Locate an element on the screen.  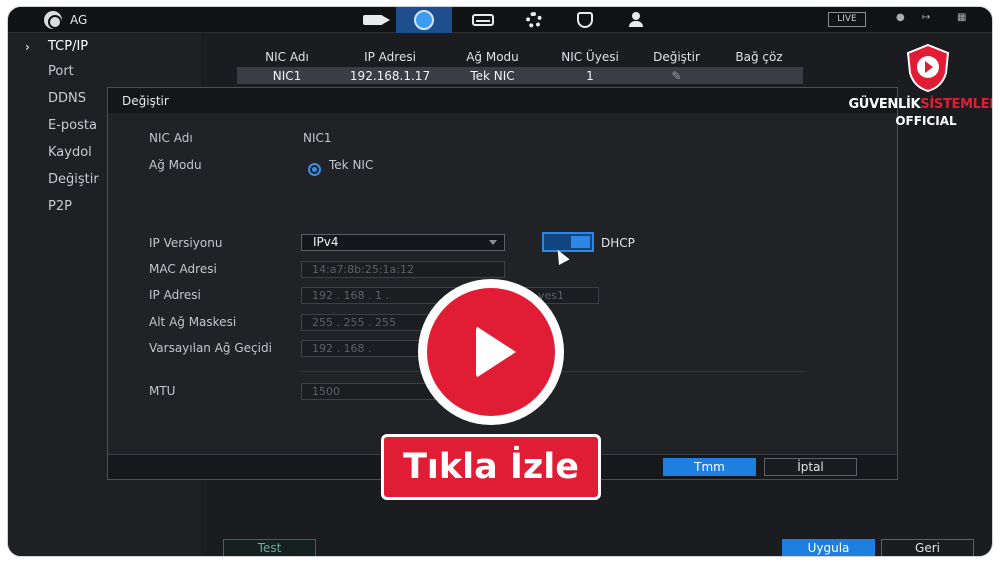
column-header: Değiştir is located at coordinates (676, 57).